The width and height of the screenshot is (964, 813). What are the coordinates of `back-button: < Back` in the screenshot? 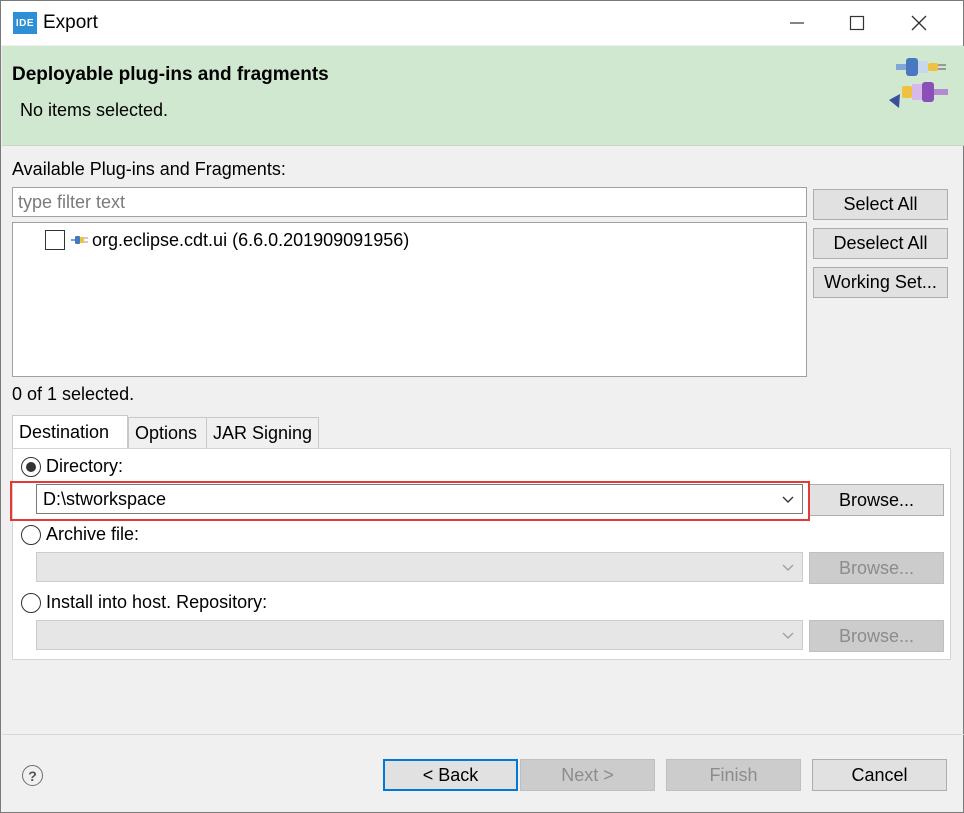 It's located at (450, 775).